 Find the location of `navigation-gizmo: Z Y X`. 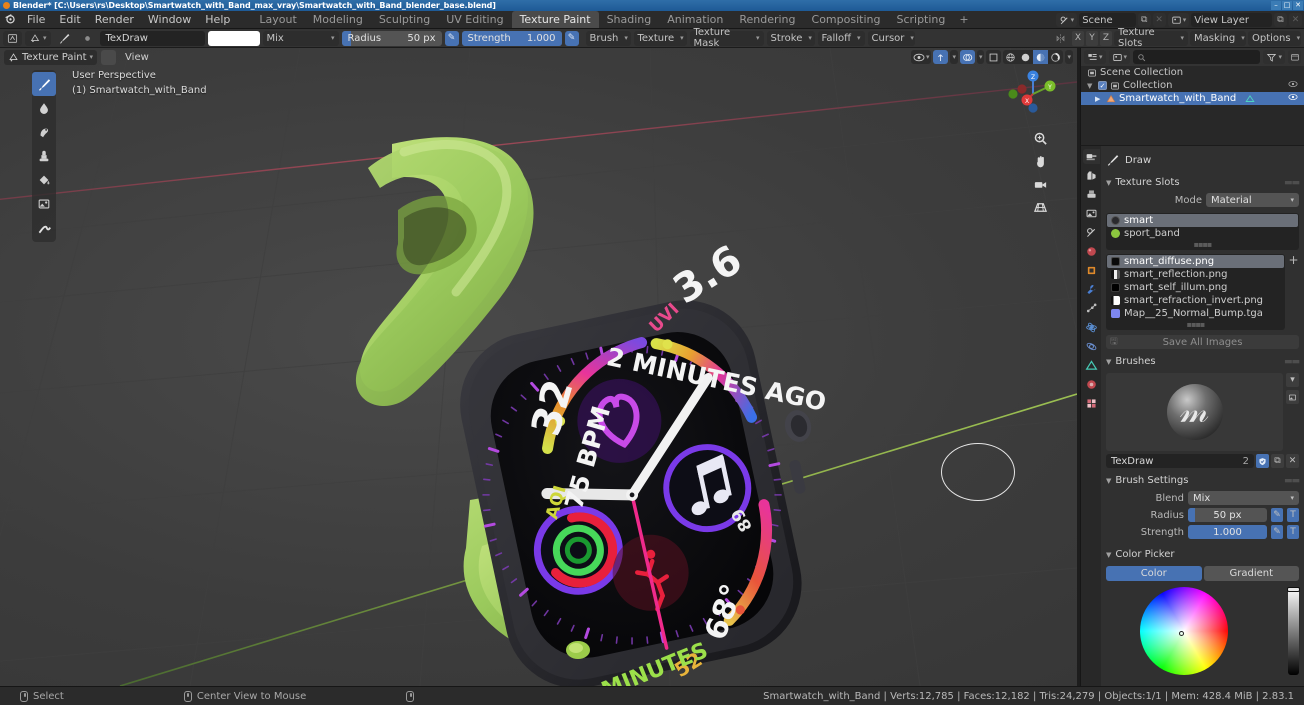

navigation-gizmo: Z Y X is located at coordinates (1033, 94).